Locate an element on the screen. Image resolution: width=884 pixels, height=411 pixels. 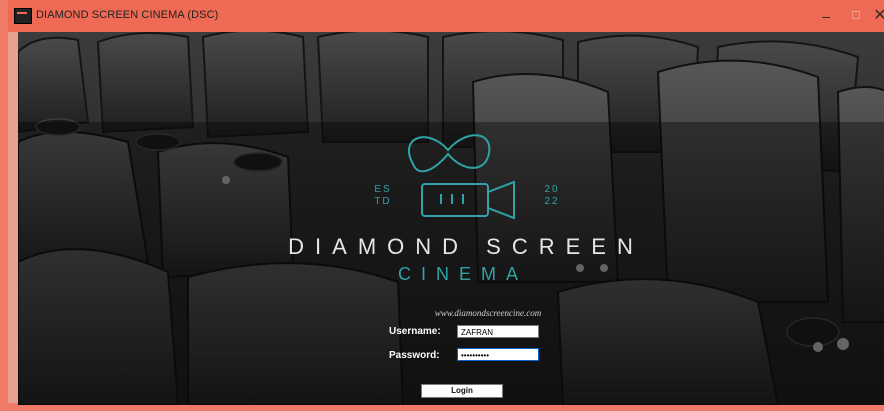
logo-est-text: ES TD is located at coordinates (383, 196).